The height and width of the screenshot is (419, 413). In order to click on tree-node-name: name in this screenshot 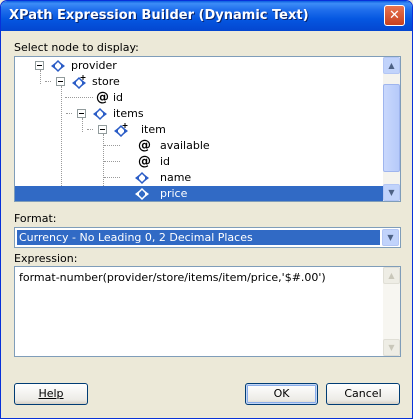, I will do `click(199, 178)`.